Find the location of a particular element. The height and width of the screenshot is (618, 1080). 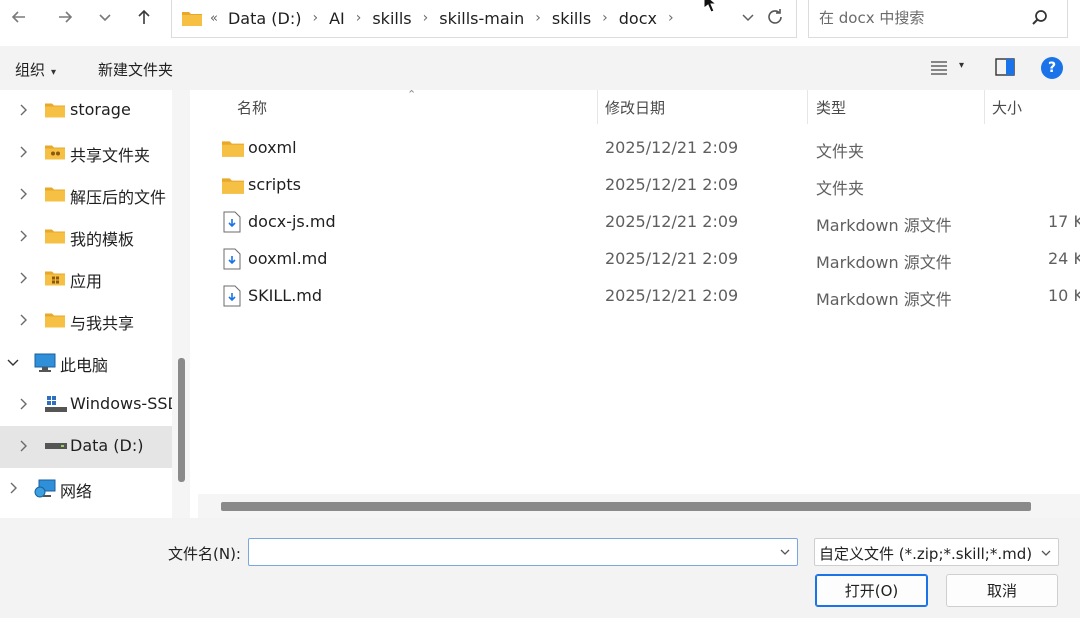

search-icon is located at coordinates (1040, 18).